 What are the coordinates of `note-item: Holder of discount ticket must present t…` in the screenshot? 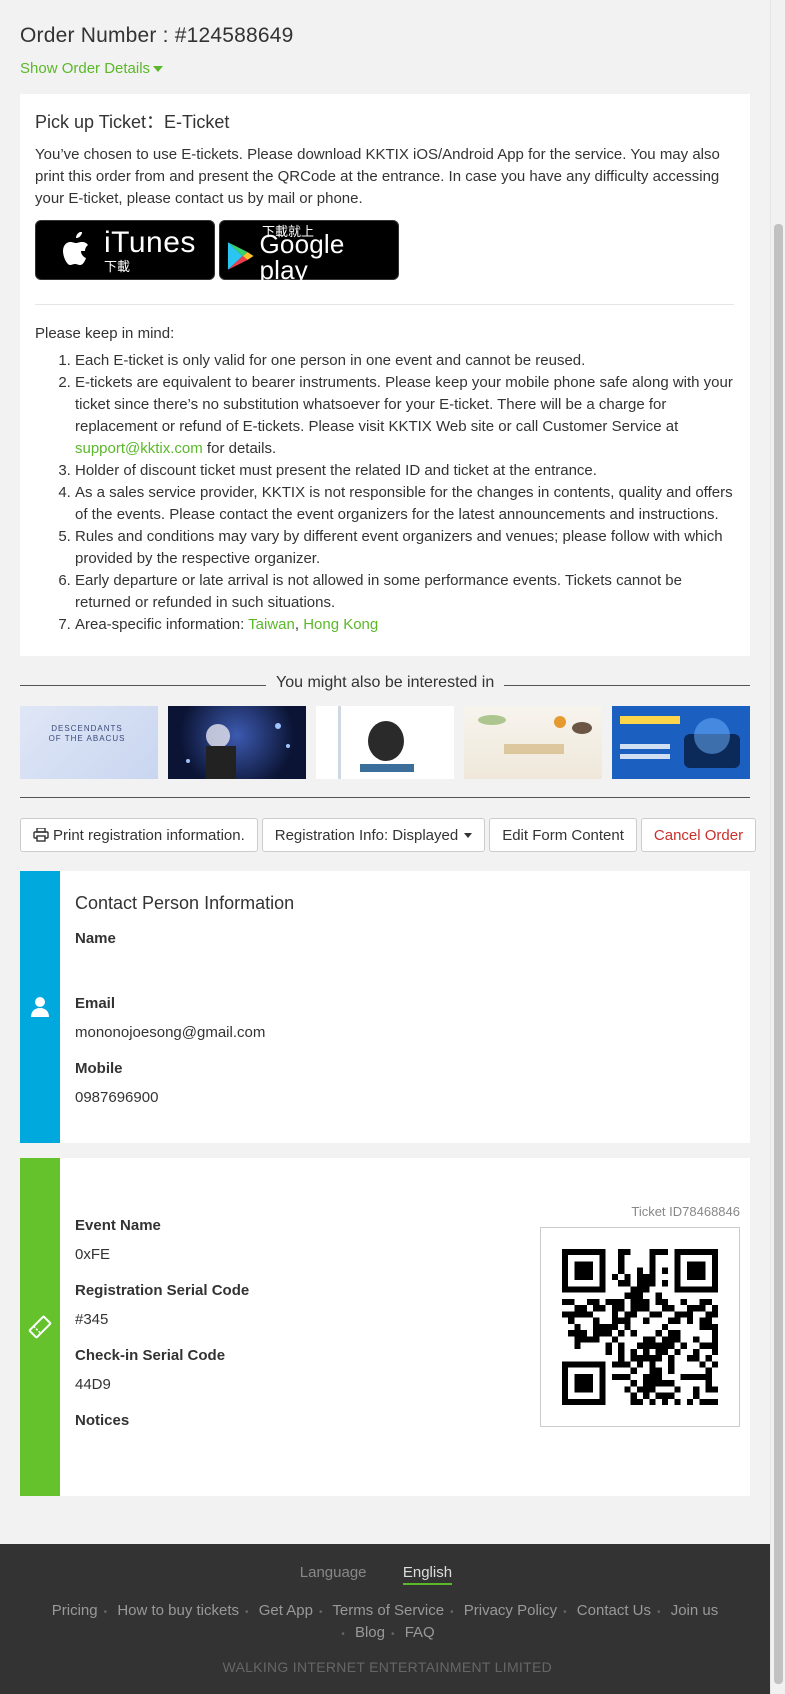 It's located at (404, 471).